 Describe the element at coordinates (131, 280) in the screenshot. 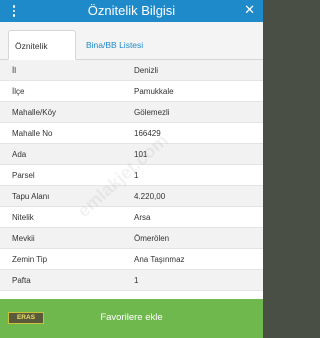

I see `table-row: Pafta 1` at that location.